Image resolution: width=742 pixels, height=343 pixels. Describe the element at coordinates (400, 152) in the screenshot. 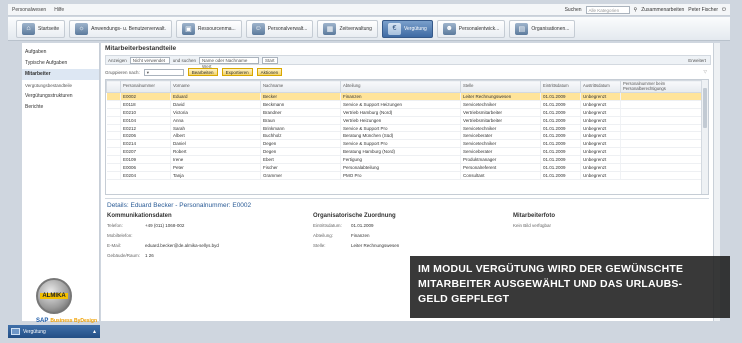

I see `table-cell: Beratung Hamburg (Nord)` at that location.